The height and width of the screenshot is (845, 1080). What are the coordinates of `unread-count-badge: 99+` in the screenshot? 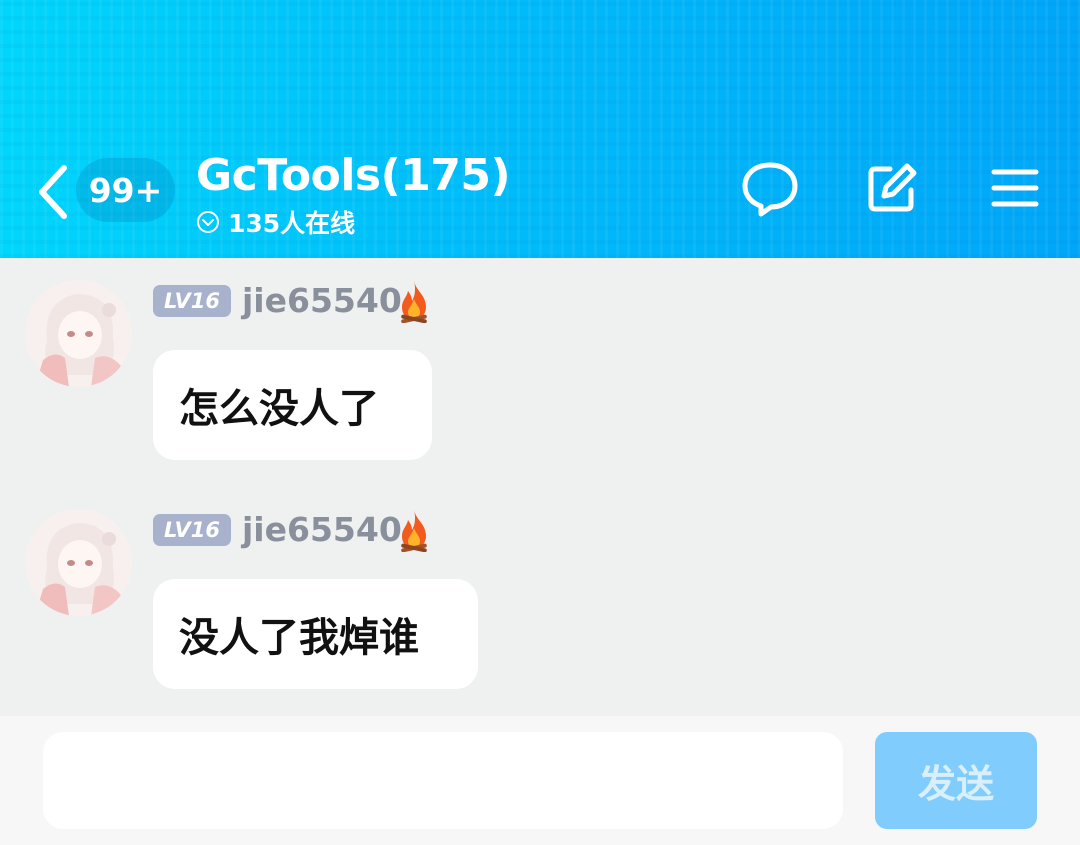 It's located at (125, 190).